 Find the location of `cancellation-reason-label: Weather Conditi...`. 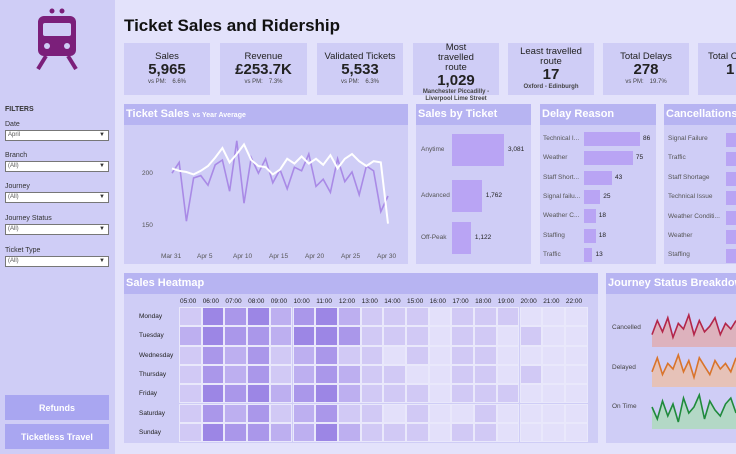

cancellation-reason-label: Weather Conditi... is located at coordinates (694, 216).